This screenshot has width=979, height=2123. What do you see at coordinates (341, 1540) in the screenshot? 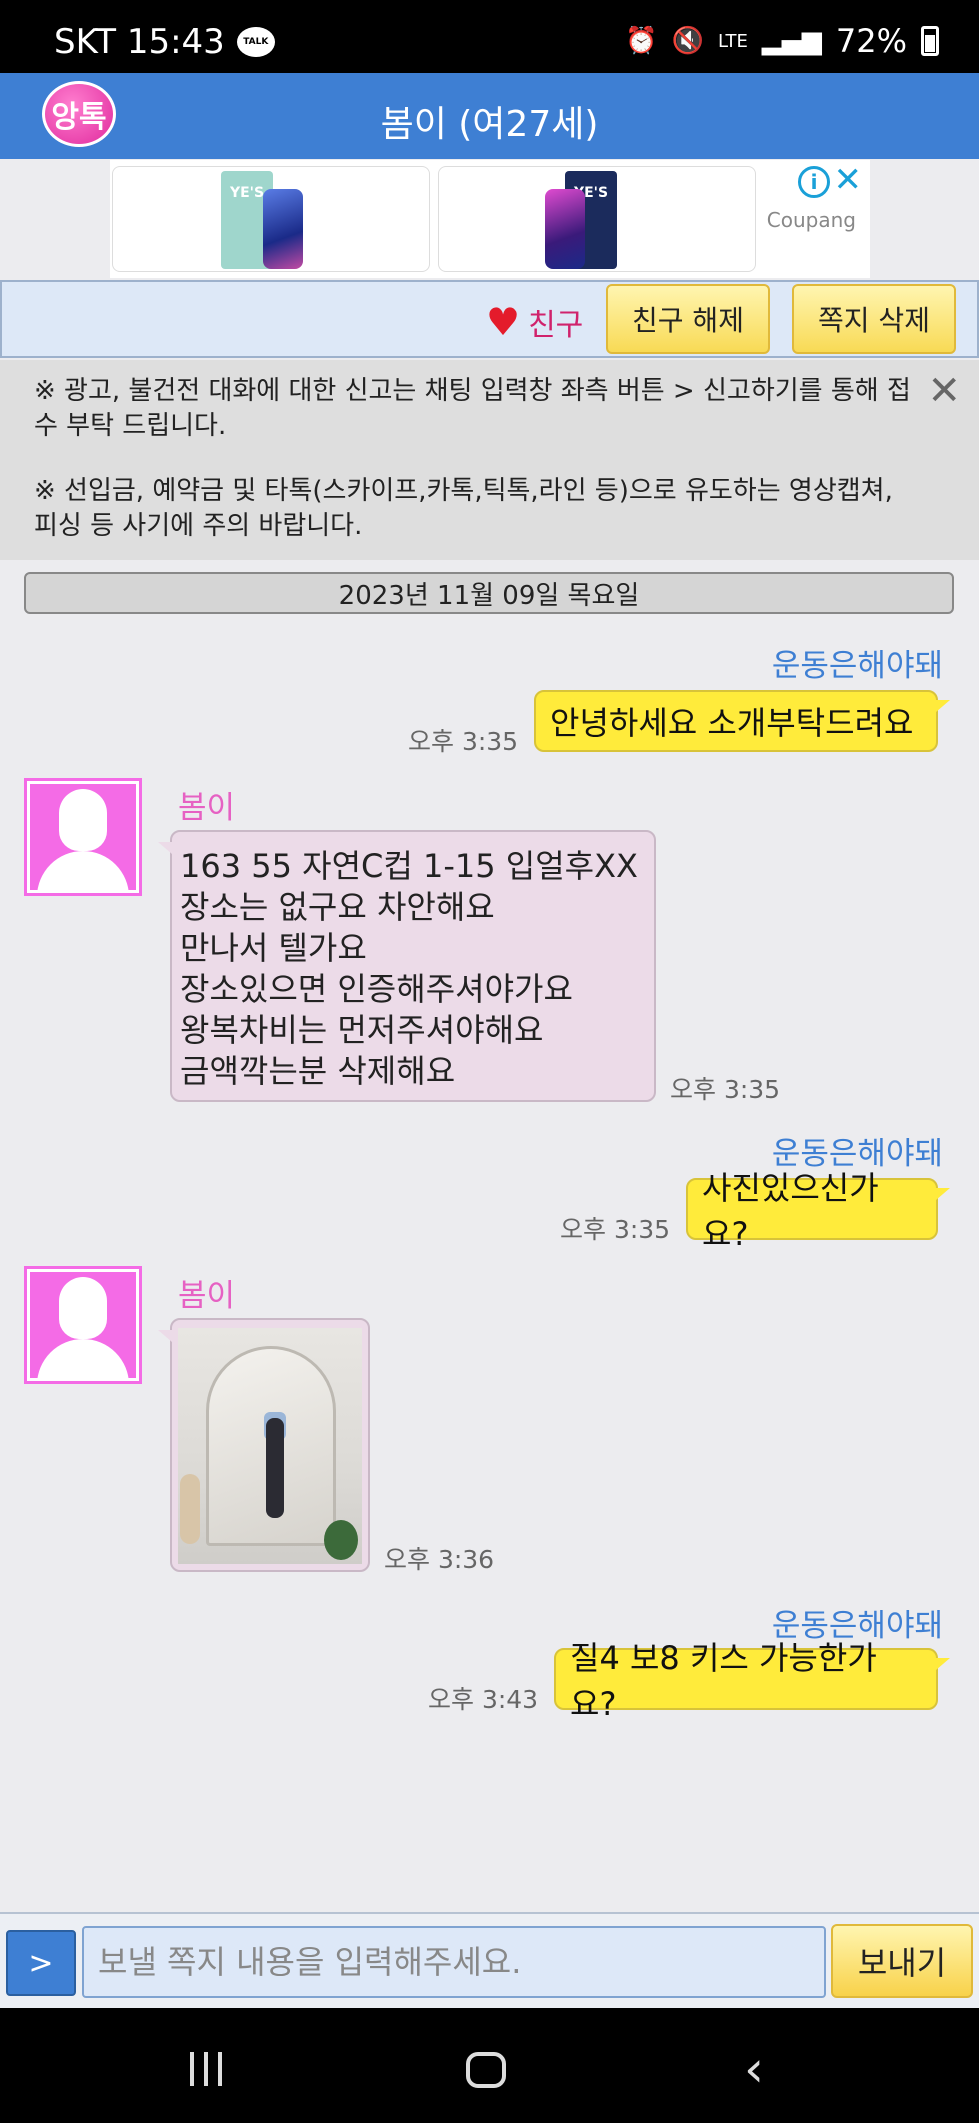
I see `plant-image` at bounding box center [341, 1540].